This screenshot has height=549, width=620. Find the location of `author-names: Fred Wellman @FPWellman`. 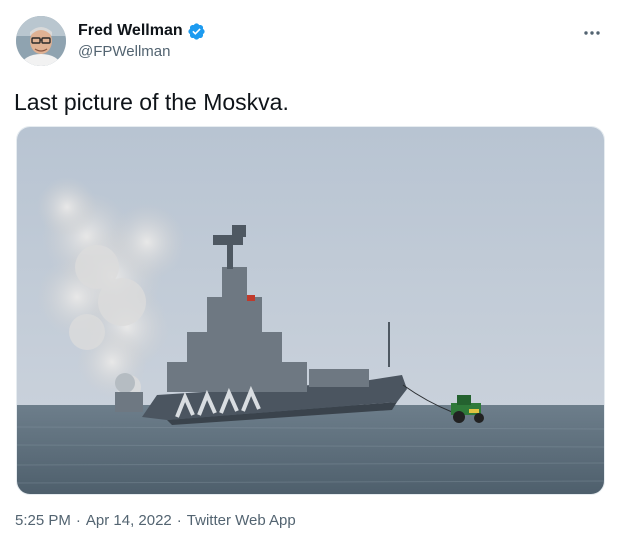

author-names: Fred Wellman @FPWellman is located at coordinates (142, 40).